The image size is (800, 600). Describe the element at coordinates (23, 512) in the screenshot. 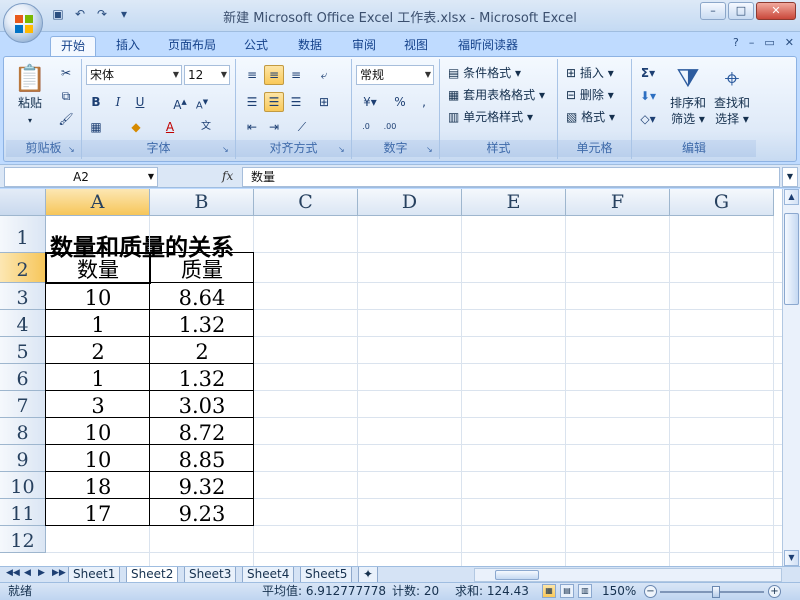

I see `row-header: 11` at that location.